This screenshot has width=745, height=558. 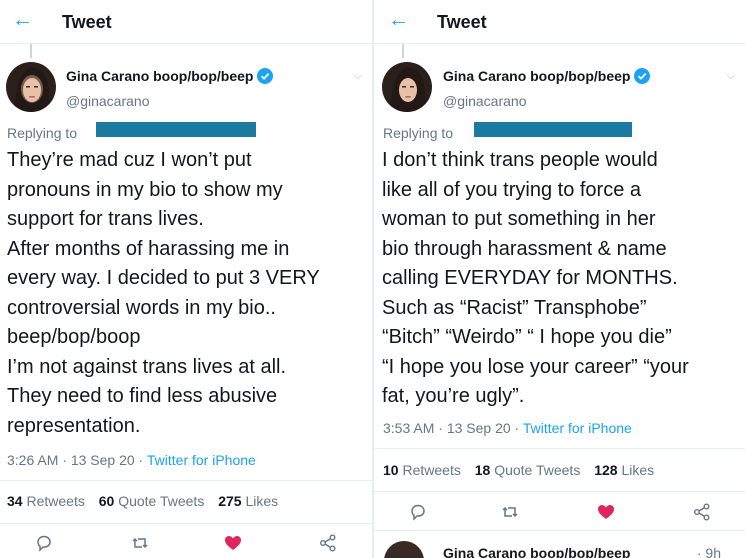 I want to click on tweet-text-line: beep/bop/boop, so click(x=74, y=337).